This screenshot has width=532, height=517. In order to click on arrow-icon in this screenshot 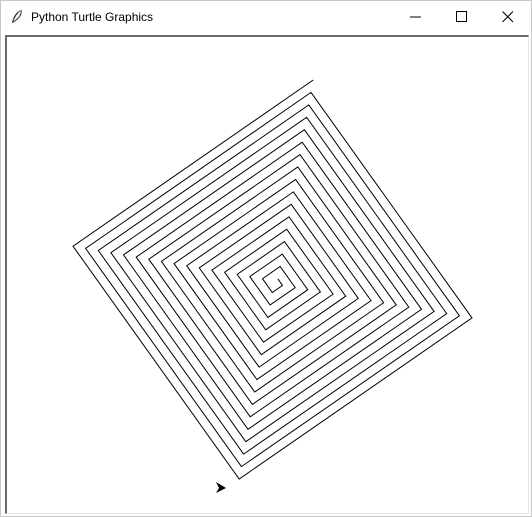, I will do `click(221, 487)`.